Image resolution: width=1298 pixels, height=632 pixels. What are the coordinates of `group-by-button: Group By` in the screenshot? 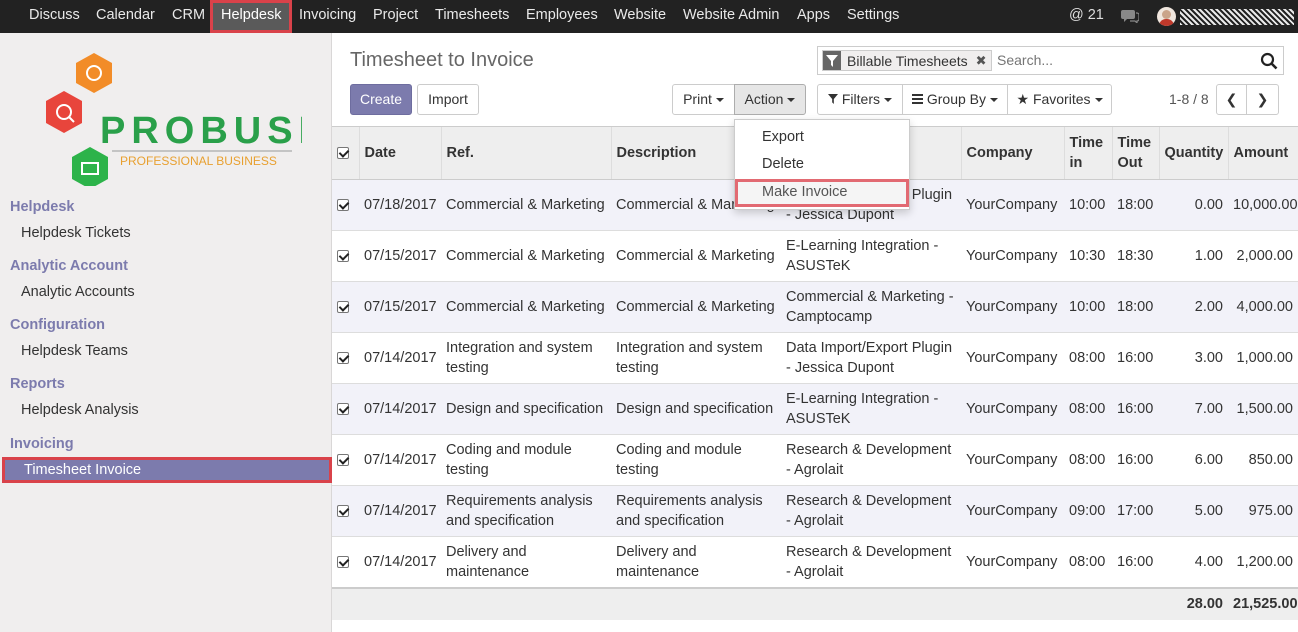 It's located at (955, 99).